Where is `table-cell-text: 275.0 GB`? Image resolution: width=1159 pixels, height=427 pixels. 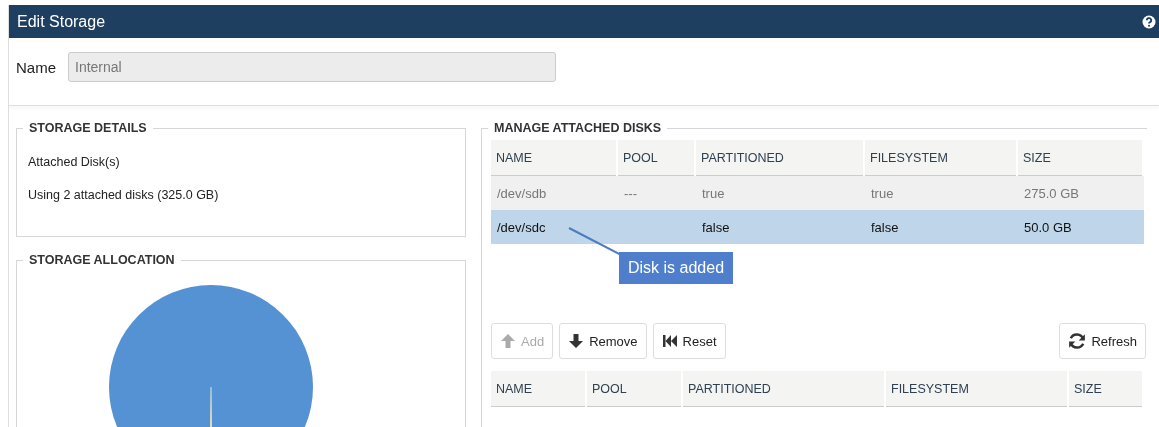 table-cell-text: 275.0 GB is located at coordinates (1051, 193).